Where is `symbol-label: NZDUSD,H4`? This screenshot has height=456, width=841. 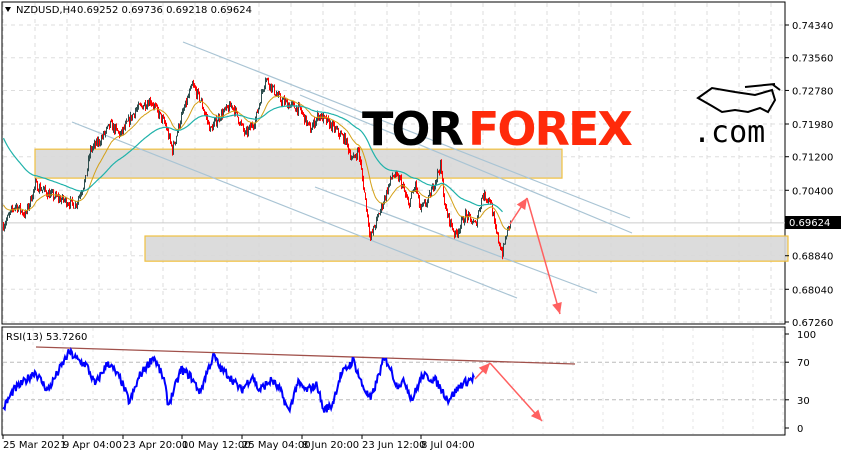 symbol-label: NZDUSD,H4 is located at coordinates (46, 10).